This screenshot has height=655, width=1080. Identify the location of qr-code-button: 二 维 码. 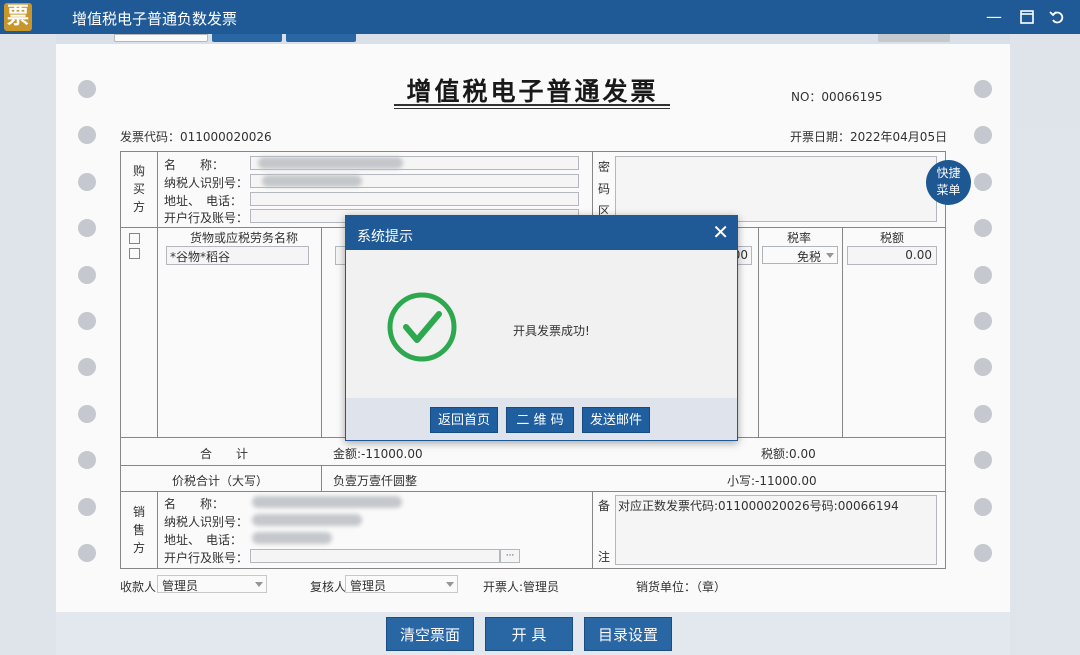
(540, 420).